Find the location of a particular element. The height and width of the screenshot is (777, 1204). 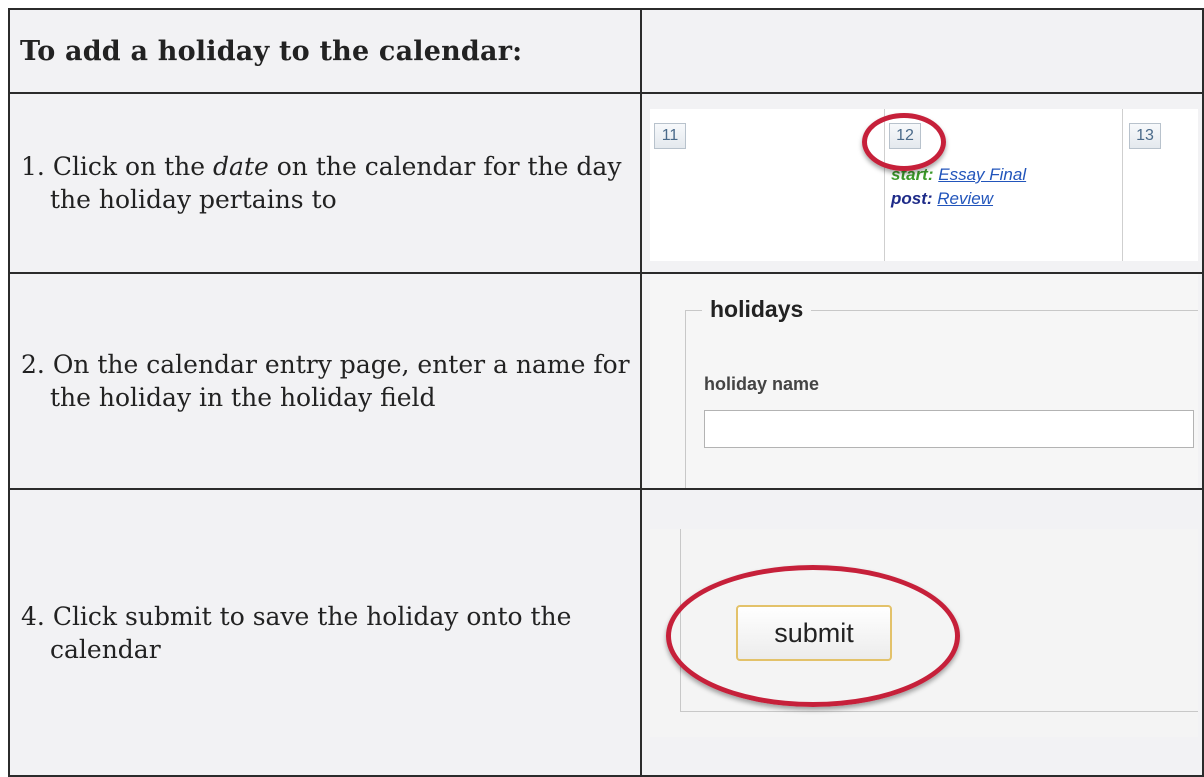

calendar-entry-post: post: Review is located at coordinates (942, 199).